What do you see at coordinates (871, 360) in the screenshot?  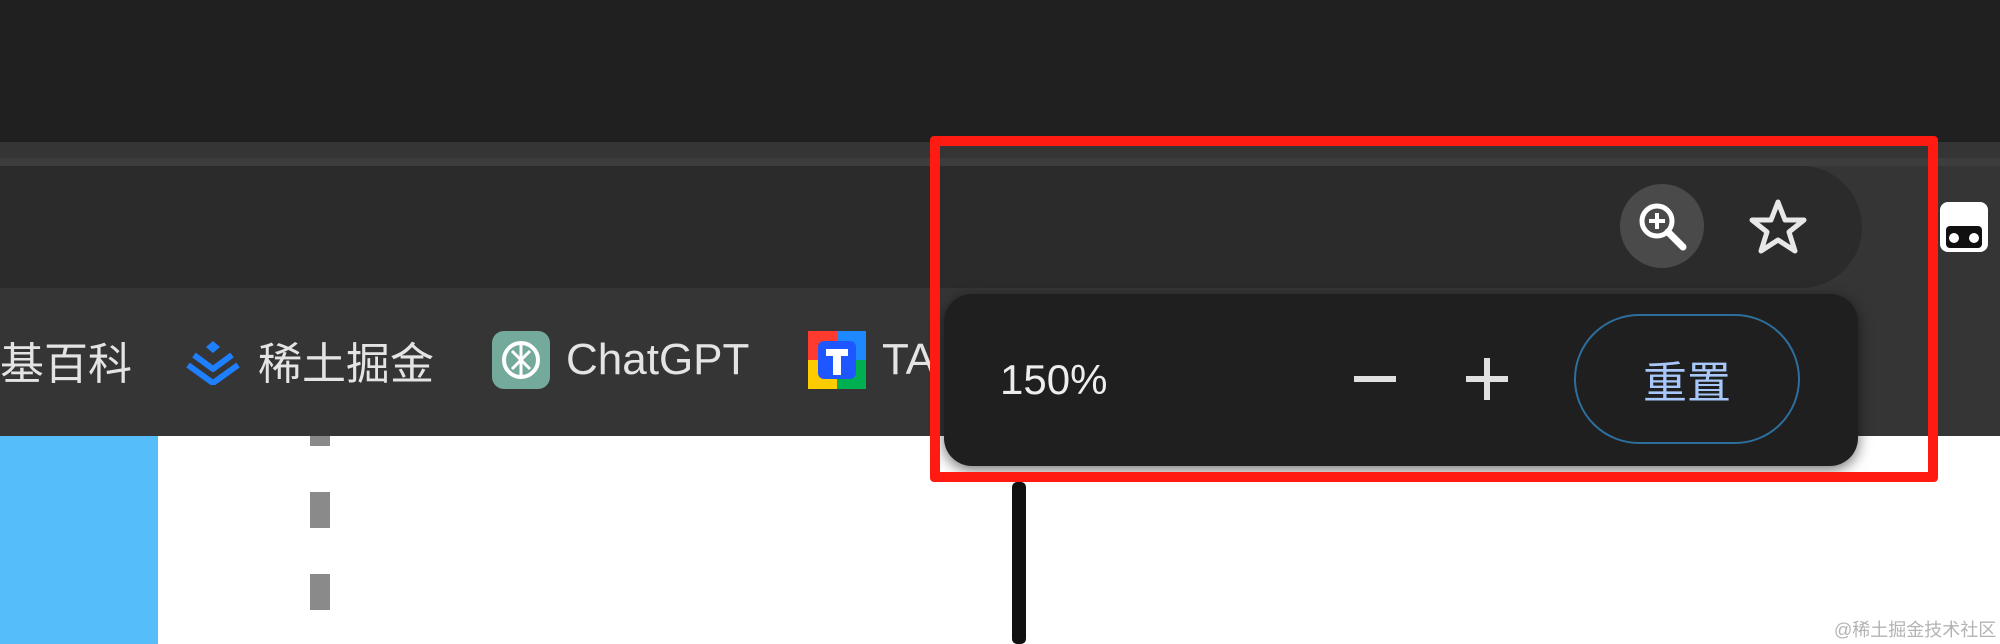 I see `bookmark-ta: TA` at bounding box center [871, 360].